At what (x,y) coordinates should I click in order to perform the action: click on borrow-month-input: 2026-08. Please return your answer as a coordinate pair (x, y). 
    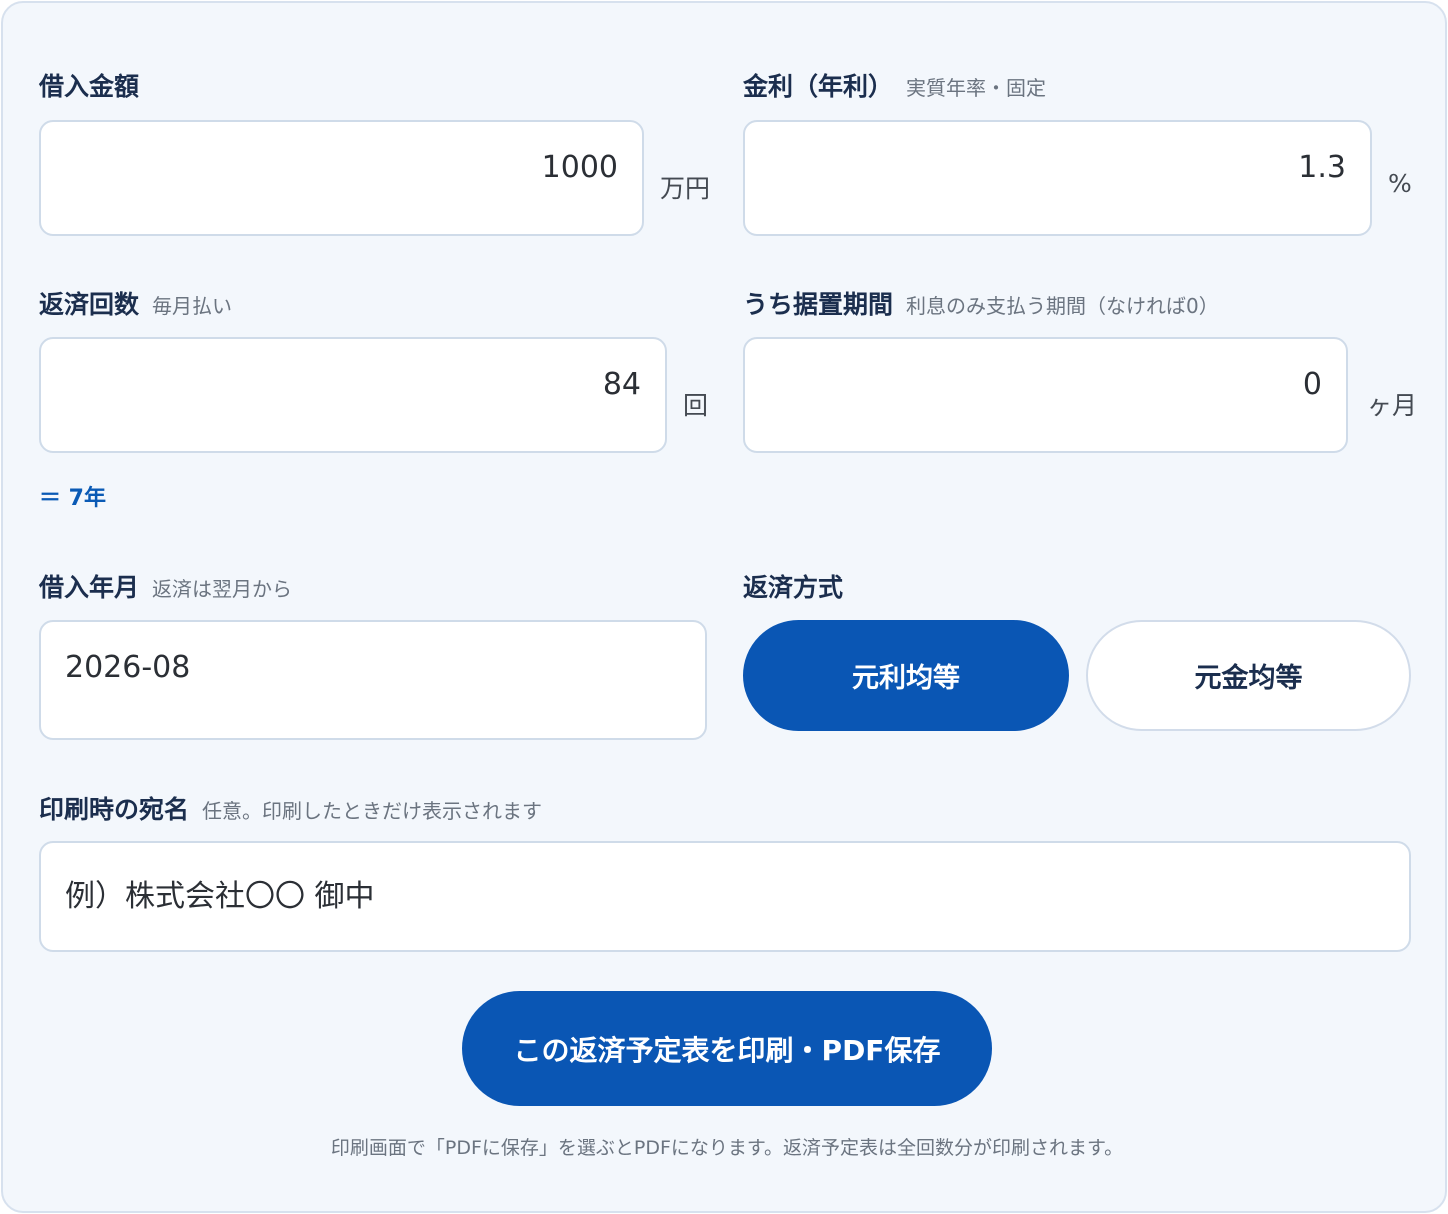
    Looking at the image, I should click on (373, 680).